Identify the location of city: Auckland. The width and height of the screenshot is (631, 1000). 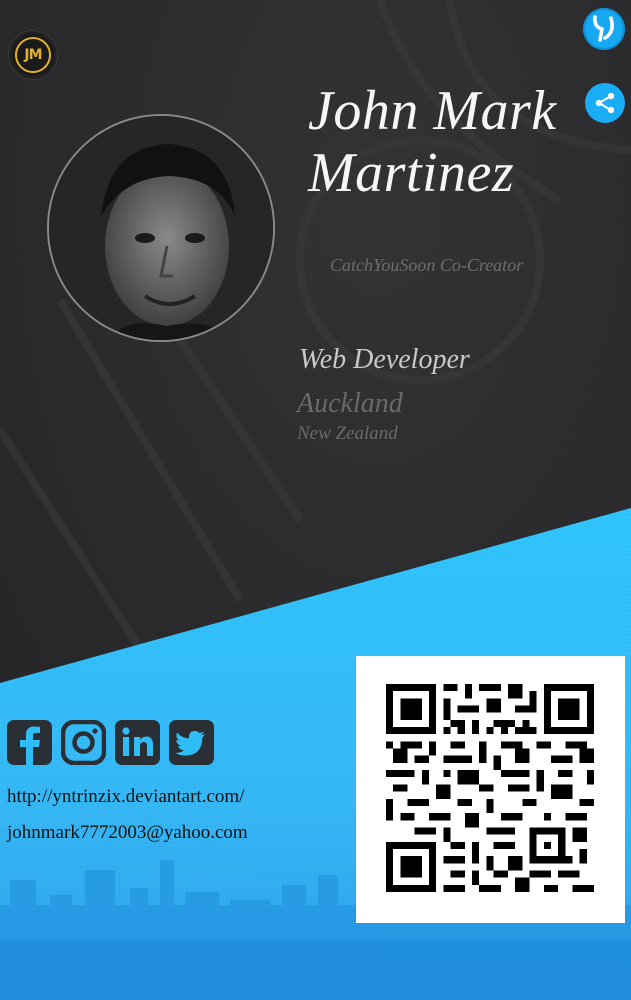
(350, 403).